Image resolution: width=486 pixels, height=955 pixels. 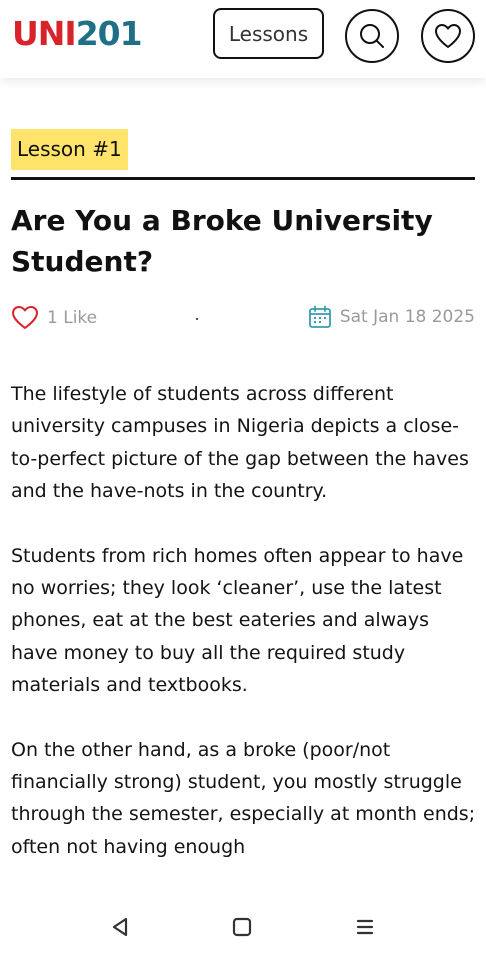 I want to click on calendar-icon, so click(x=319, y=316).